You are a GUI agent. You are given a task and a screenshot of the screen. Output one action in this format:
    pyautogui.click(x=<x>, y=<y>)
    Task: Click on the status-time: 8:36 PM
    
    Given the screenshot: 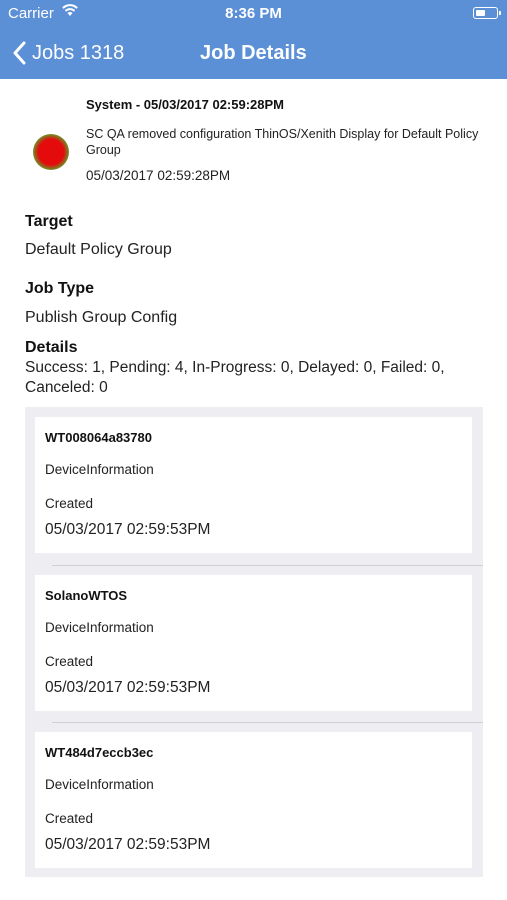 What is the action you would take?
    pyautogui.click(x=253, y=13)
    